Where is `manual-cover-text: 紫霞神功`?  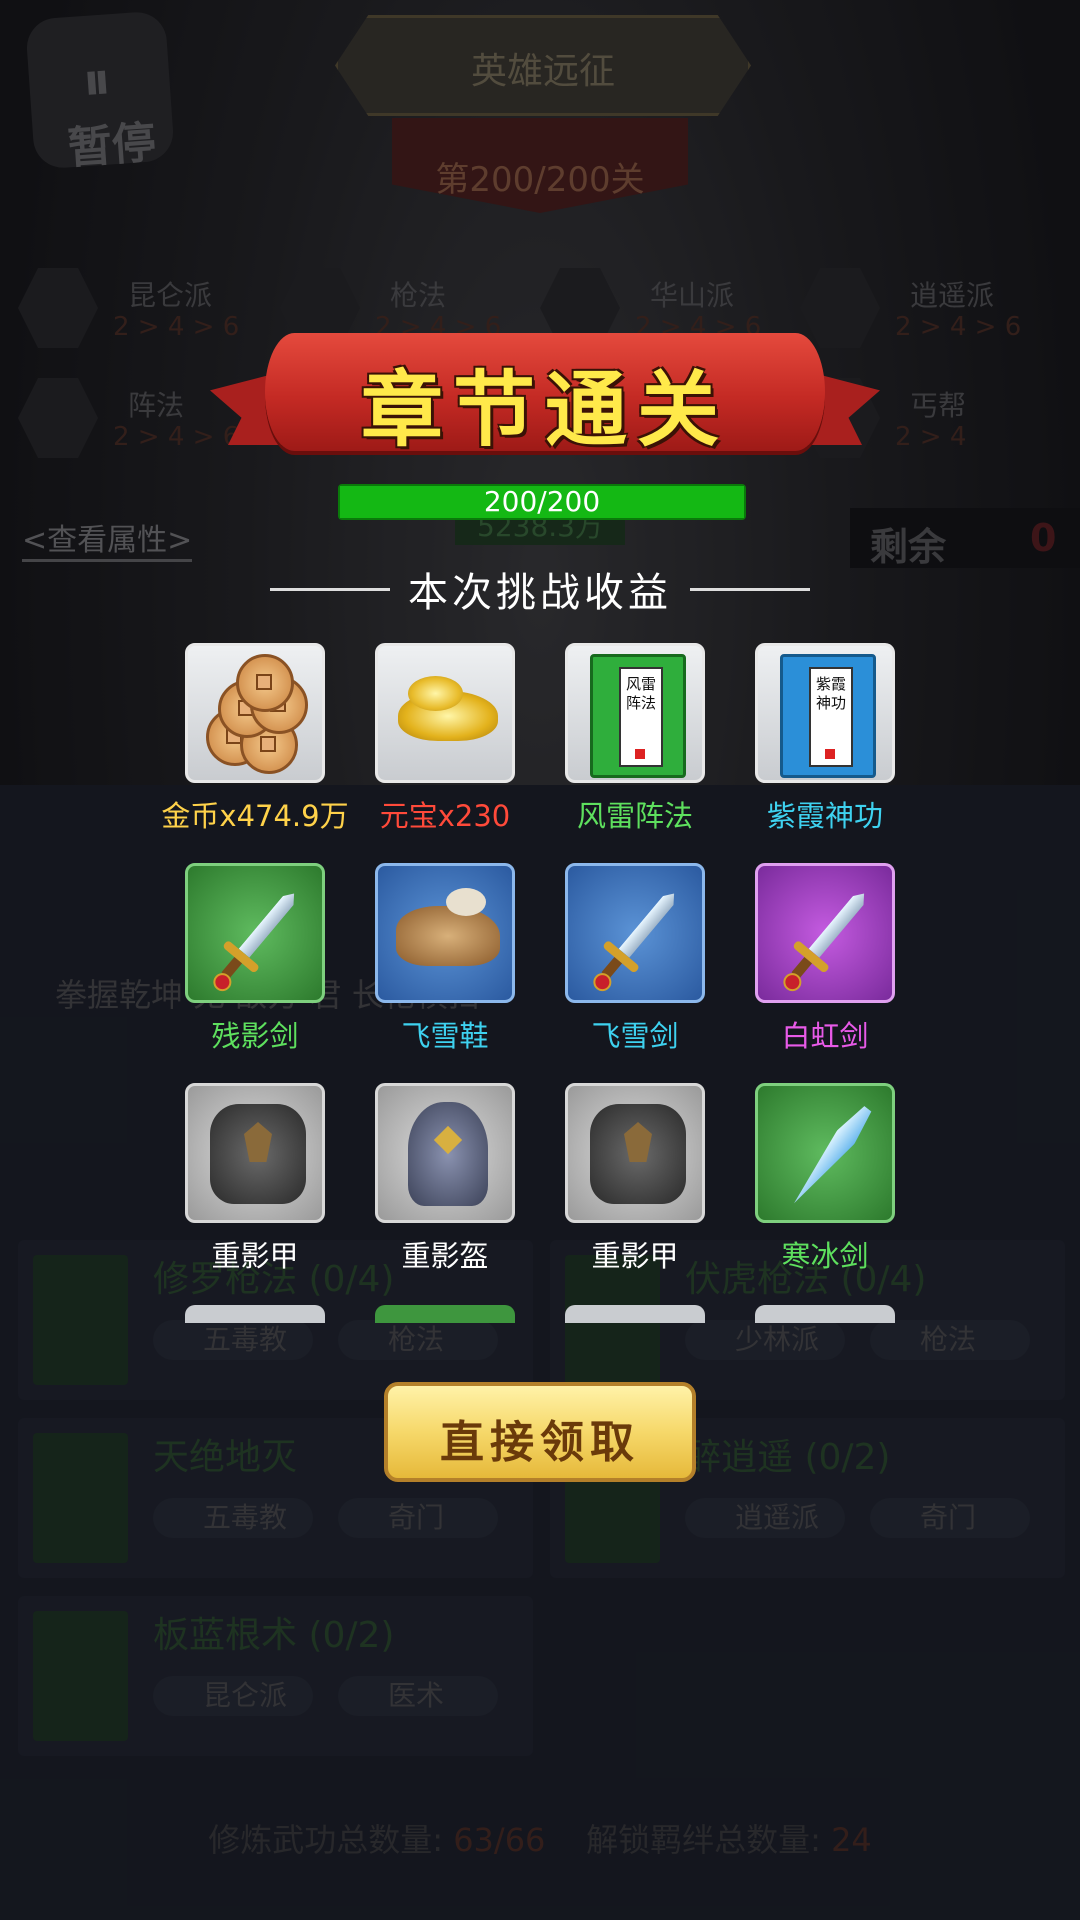
manual-cover-text: 紫霞神功 is located at coordinates (830, 693).